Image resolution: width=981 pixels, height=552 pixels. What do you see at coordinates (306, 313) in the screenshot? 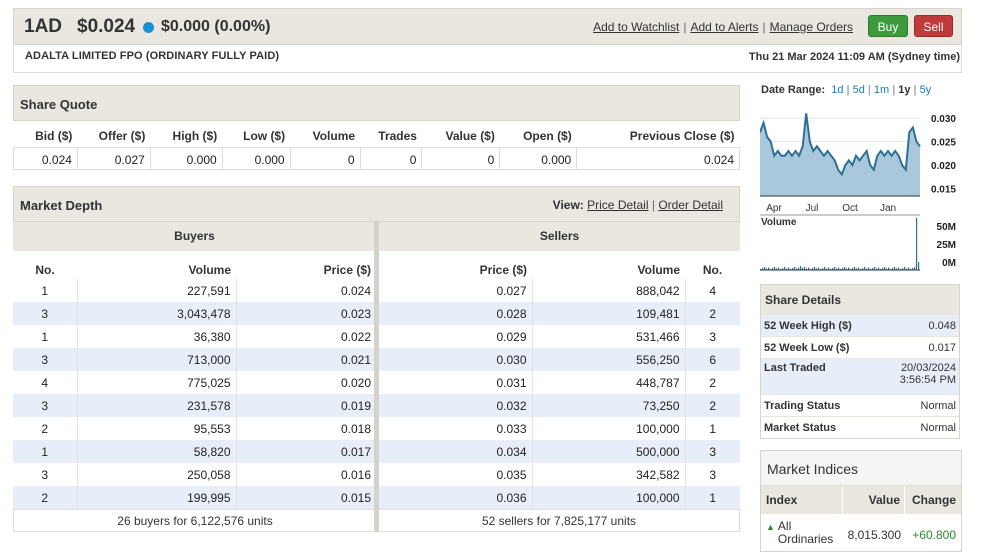
I see `buyer-cell: 0.023` at bounding box center [306, 313].